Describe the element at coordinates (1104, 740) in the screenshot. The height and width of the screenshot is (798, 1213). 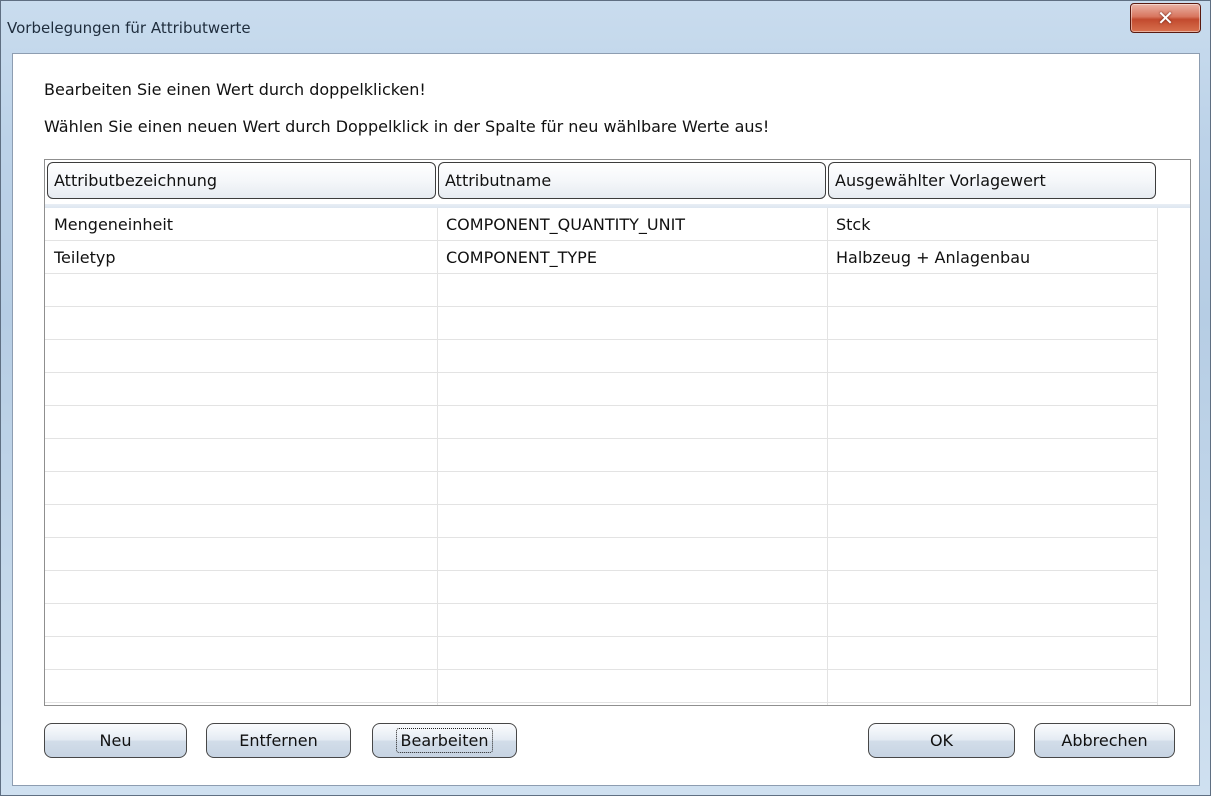
I see `cancel-button: Abbrechen` at that location.